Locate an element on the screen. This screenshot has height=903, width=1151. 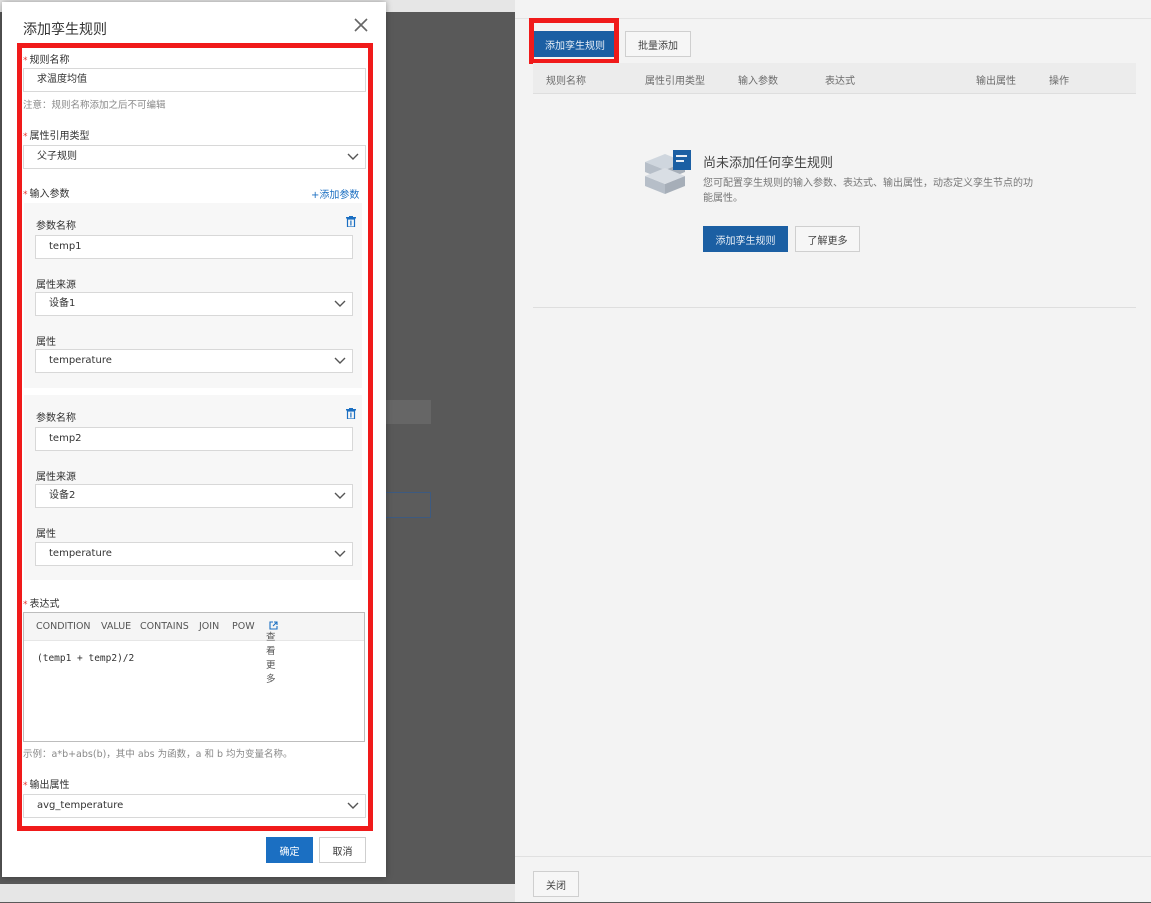
expression-code: (temp1 + temp2)/2 is located at coordinates (86, 658).